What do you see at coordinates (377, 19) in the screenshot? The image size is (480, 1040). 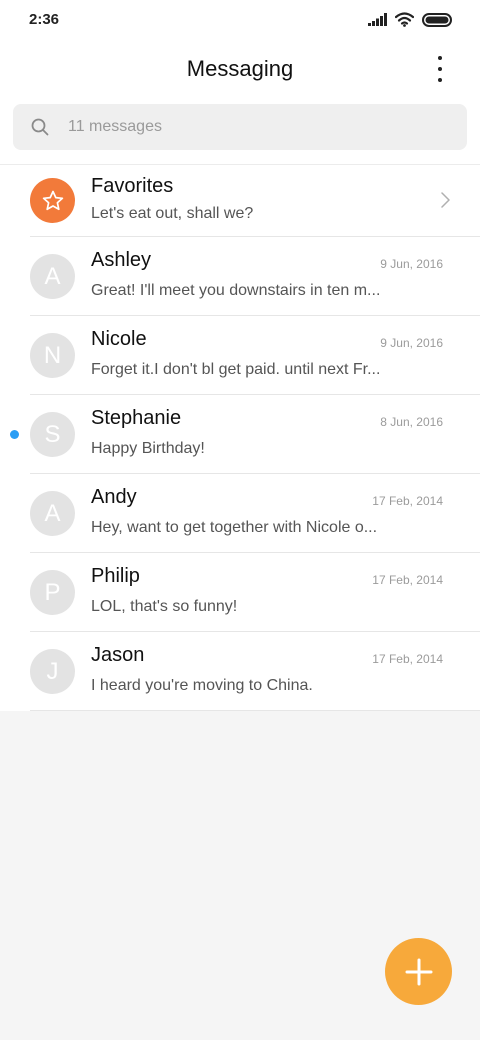 I see `signal-icon` at bounding box center [377, 19].